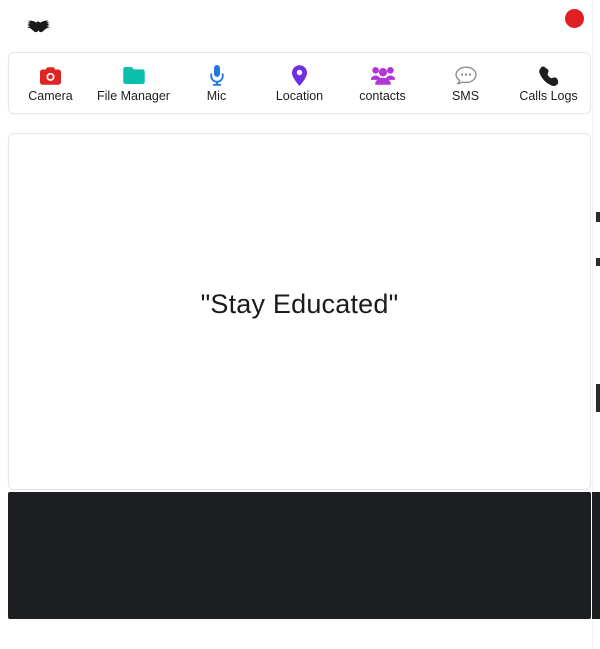 The width and height of the screenshot is (600, 649). What do you see at coordinates (133, 75) in the screenshot?
I see `folder-icon` at bounding box center [133, 75].